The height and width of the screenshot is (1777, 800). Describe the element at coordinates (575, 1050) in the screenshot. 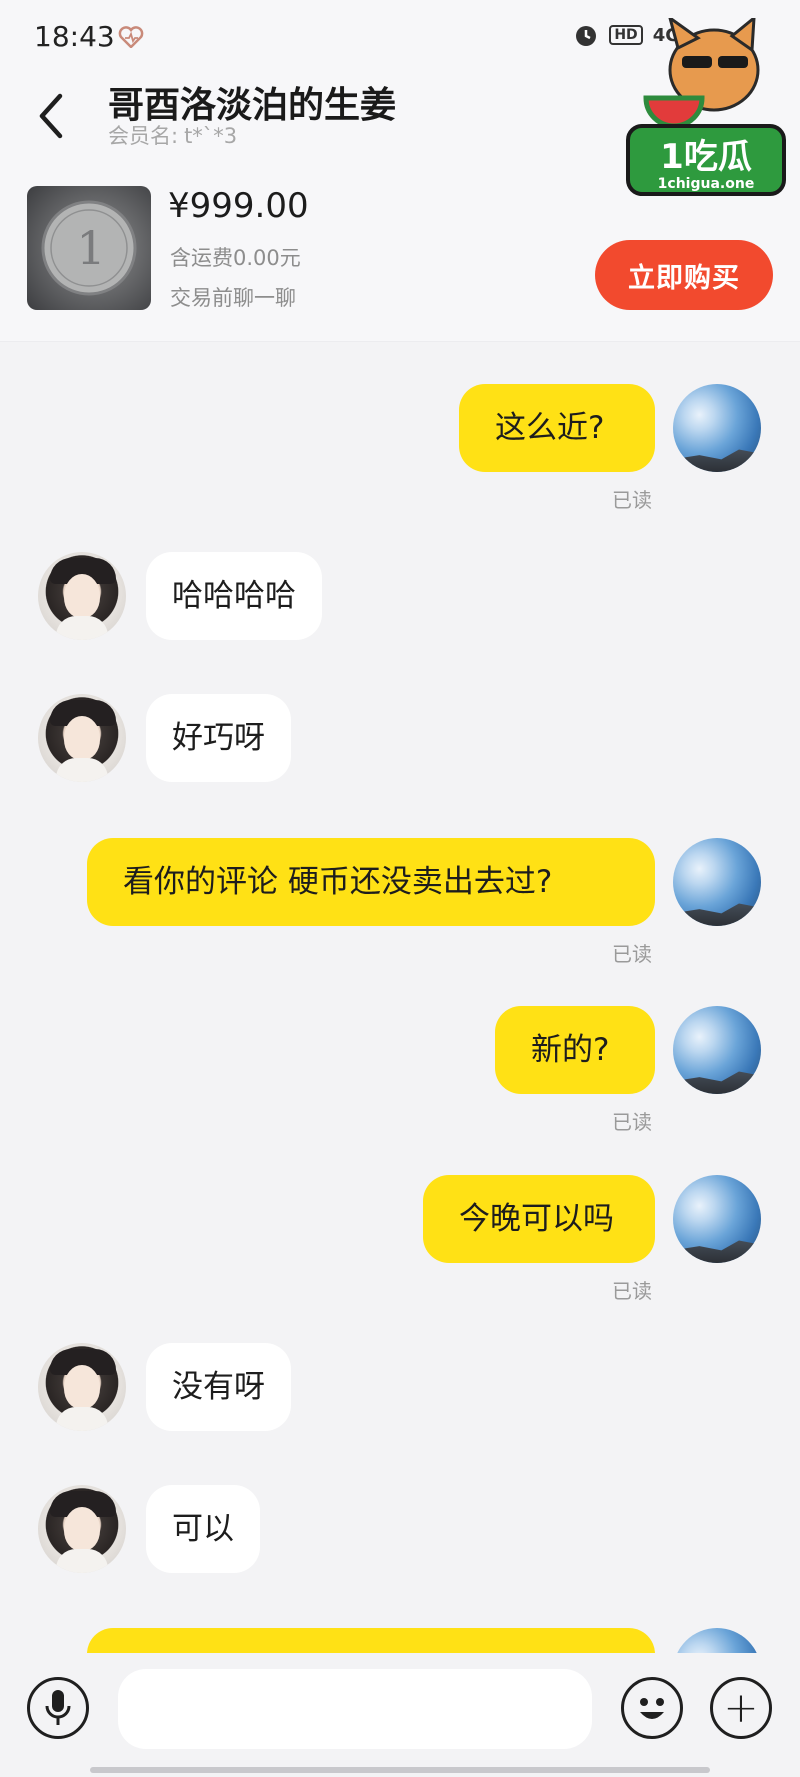

I see `outgoing-message-bubble: 新的?` at that location.